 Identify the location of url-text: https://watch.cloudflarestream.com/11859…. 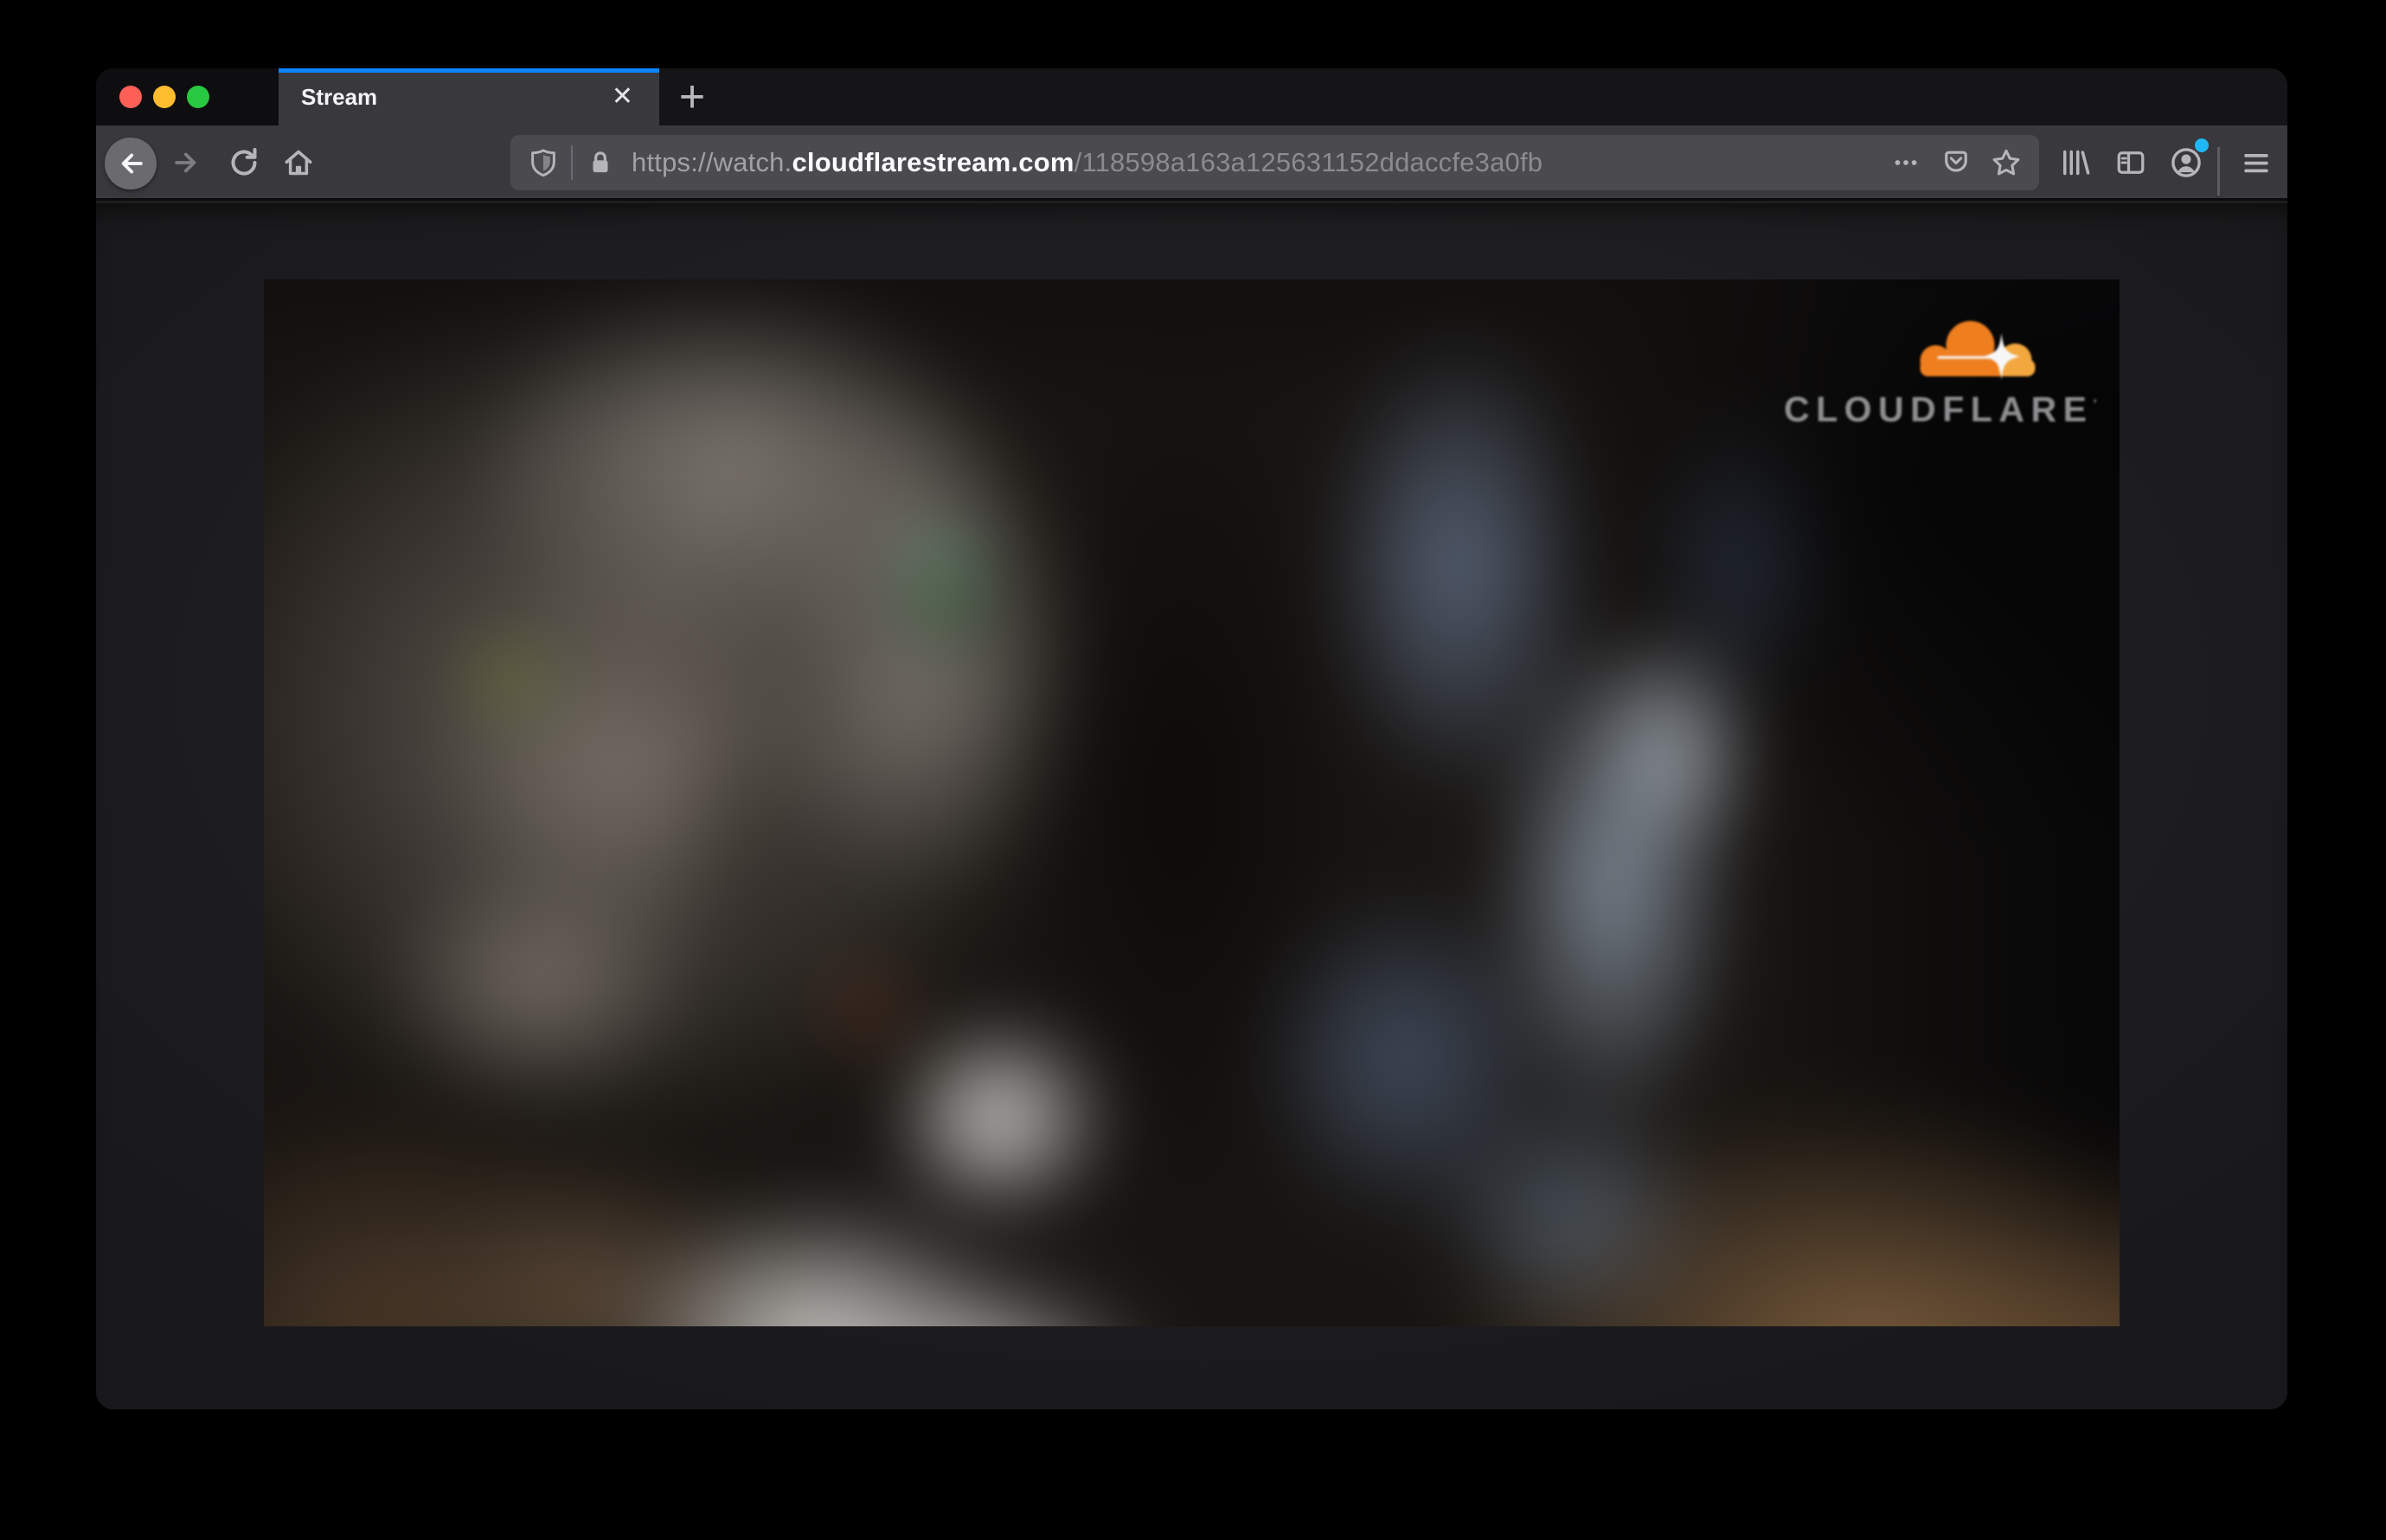
(1259, 162).